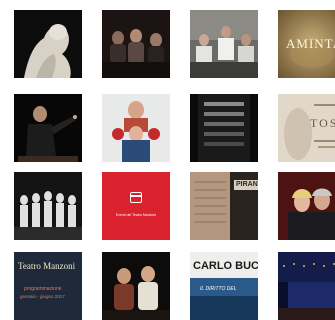 The image size is (335, 320). I want to click on conductor-photo, so click(48, 128).